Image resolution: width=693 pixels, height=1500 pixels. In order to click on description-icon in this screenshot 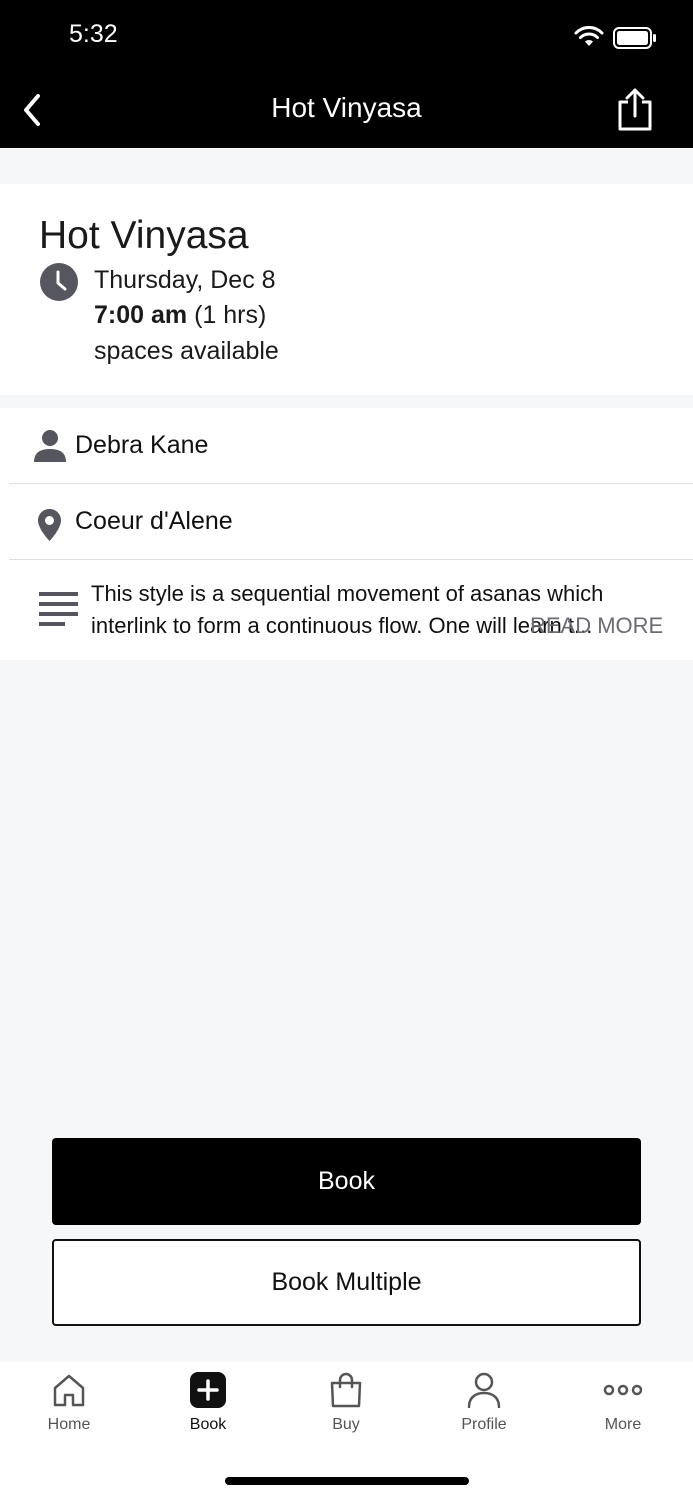, I will do `click(58, 609)`.